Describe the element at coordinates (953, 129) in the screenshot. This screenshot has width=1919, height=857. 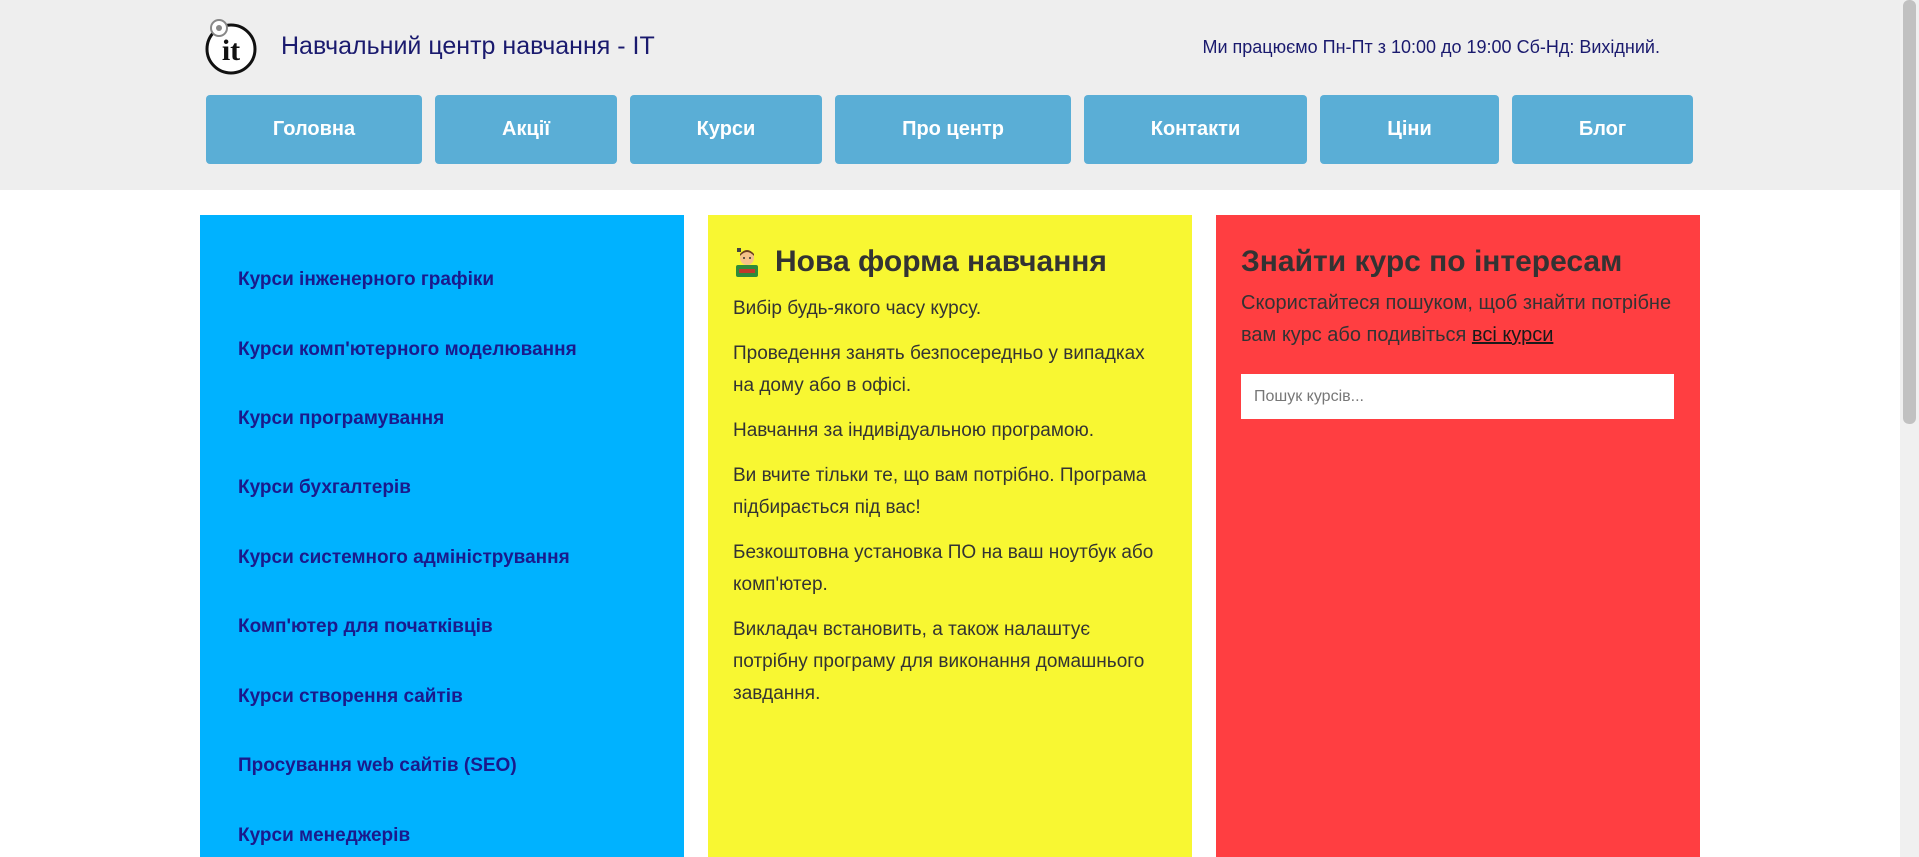
I see `nav-item-about: Про центр` at that location.